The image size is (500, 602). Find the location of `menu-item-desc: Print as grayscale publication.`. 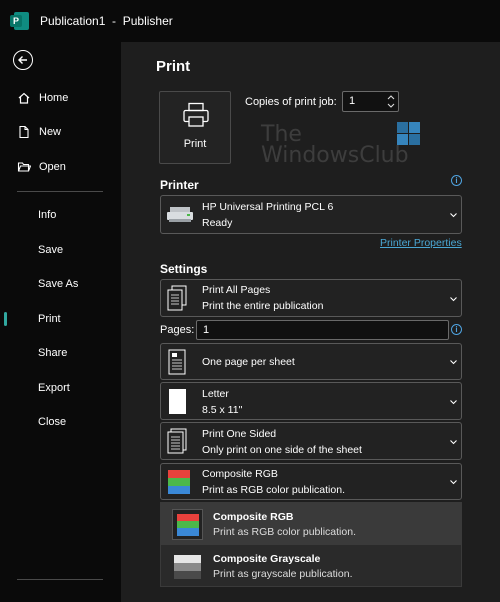

menu-item-desc: Print as grayscale publication. is located at coordinates (283, 574).